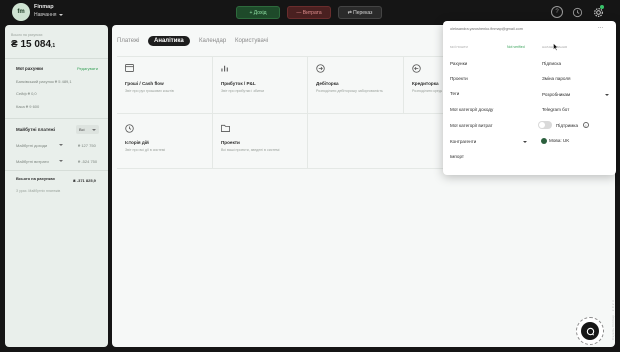 The width and height of the screenshot is (620, 352). What do you see at coordinates (486, 29) in the screenshot?
I see `user-email: oleksandra.yaroshenko.finmap@gmail.com` at bounding box center [486, 29].